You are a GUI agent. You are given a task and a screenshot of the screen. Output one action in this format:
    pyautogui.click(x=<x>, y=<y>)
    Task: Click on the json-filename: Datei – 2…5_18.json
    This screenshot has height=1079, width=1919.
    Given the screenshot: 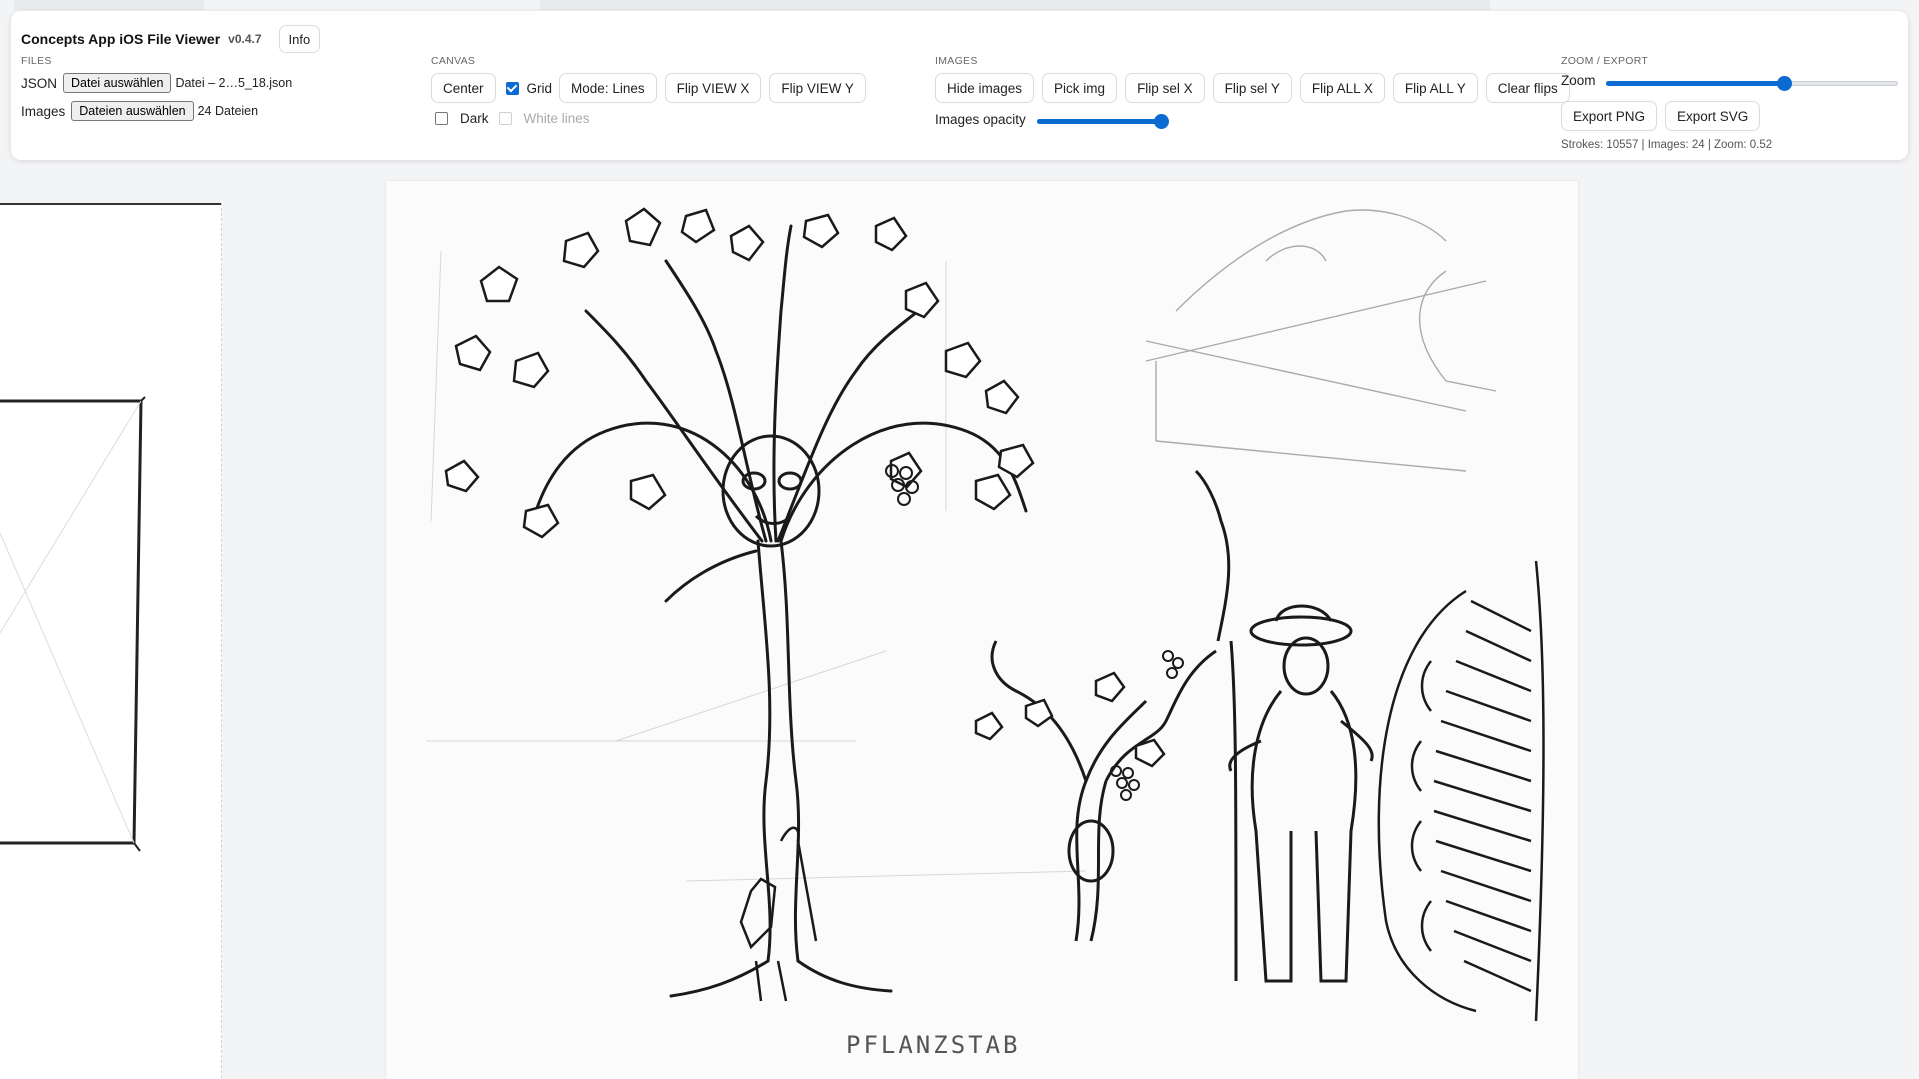 What is the action you would take?
    pyautogui.click(x=234, y=83)
    